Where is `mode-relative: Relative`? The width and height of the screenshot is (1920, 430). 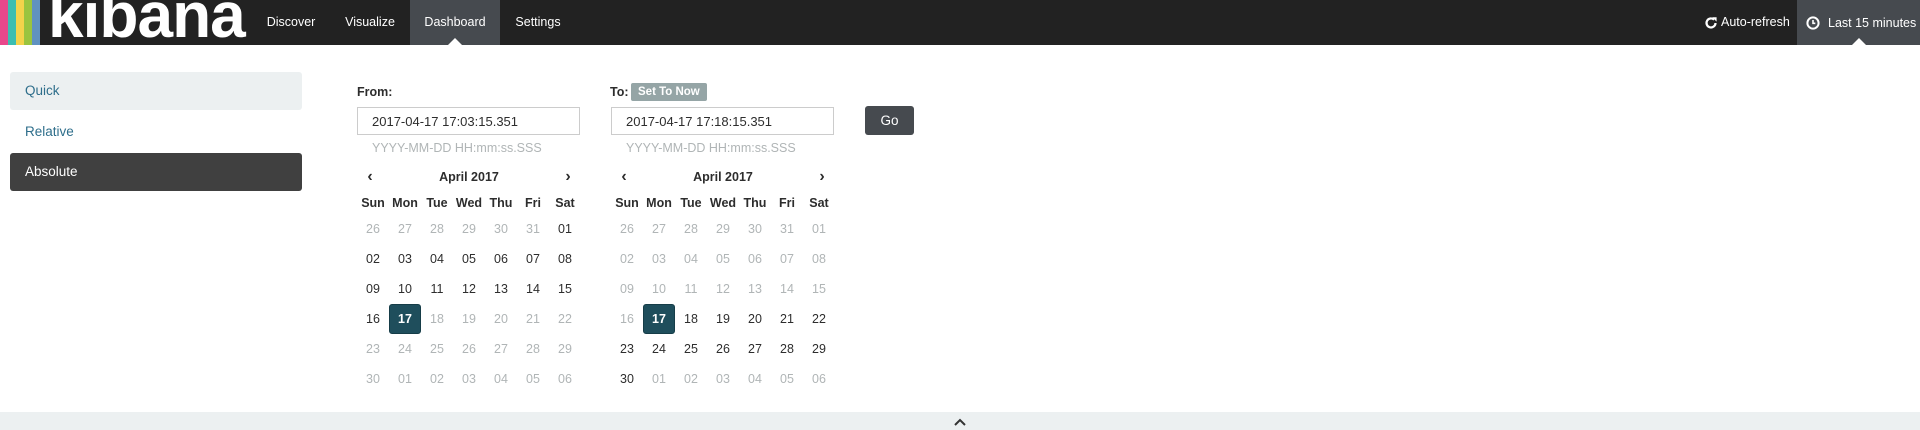
mode-relative: Relative is located at coordinates (156, 132).